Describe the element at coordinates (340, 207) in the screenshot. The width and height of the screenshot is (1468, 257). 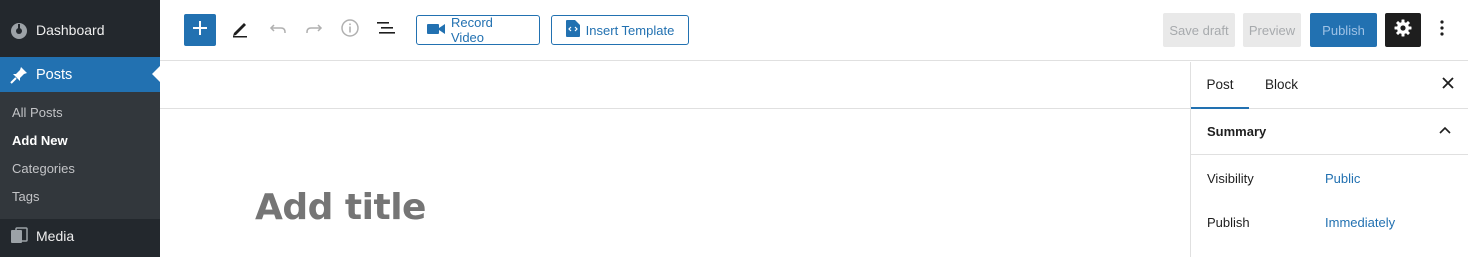
I see `post-title-input: Add title` at that location.